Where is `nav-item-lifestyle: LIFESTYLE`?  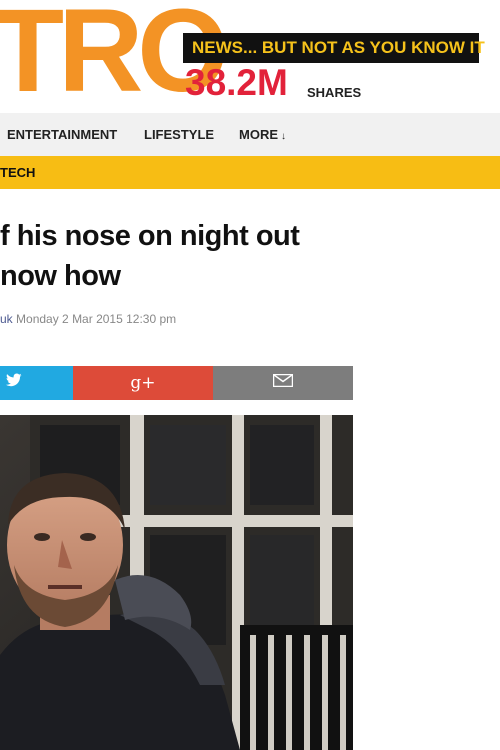
nav-item-lifestyle: LIFESTYLE is located at coordinates (179, 134).